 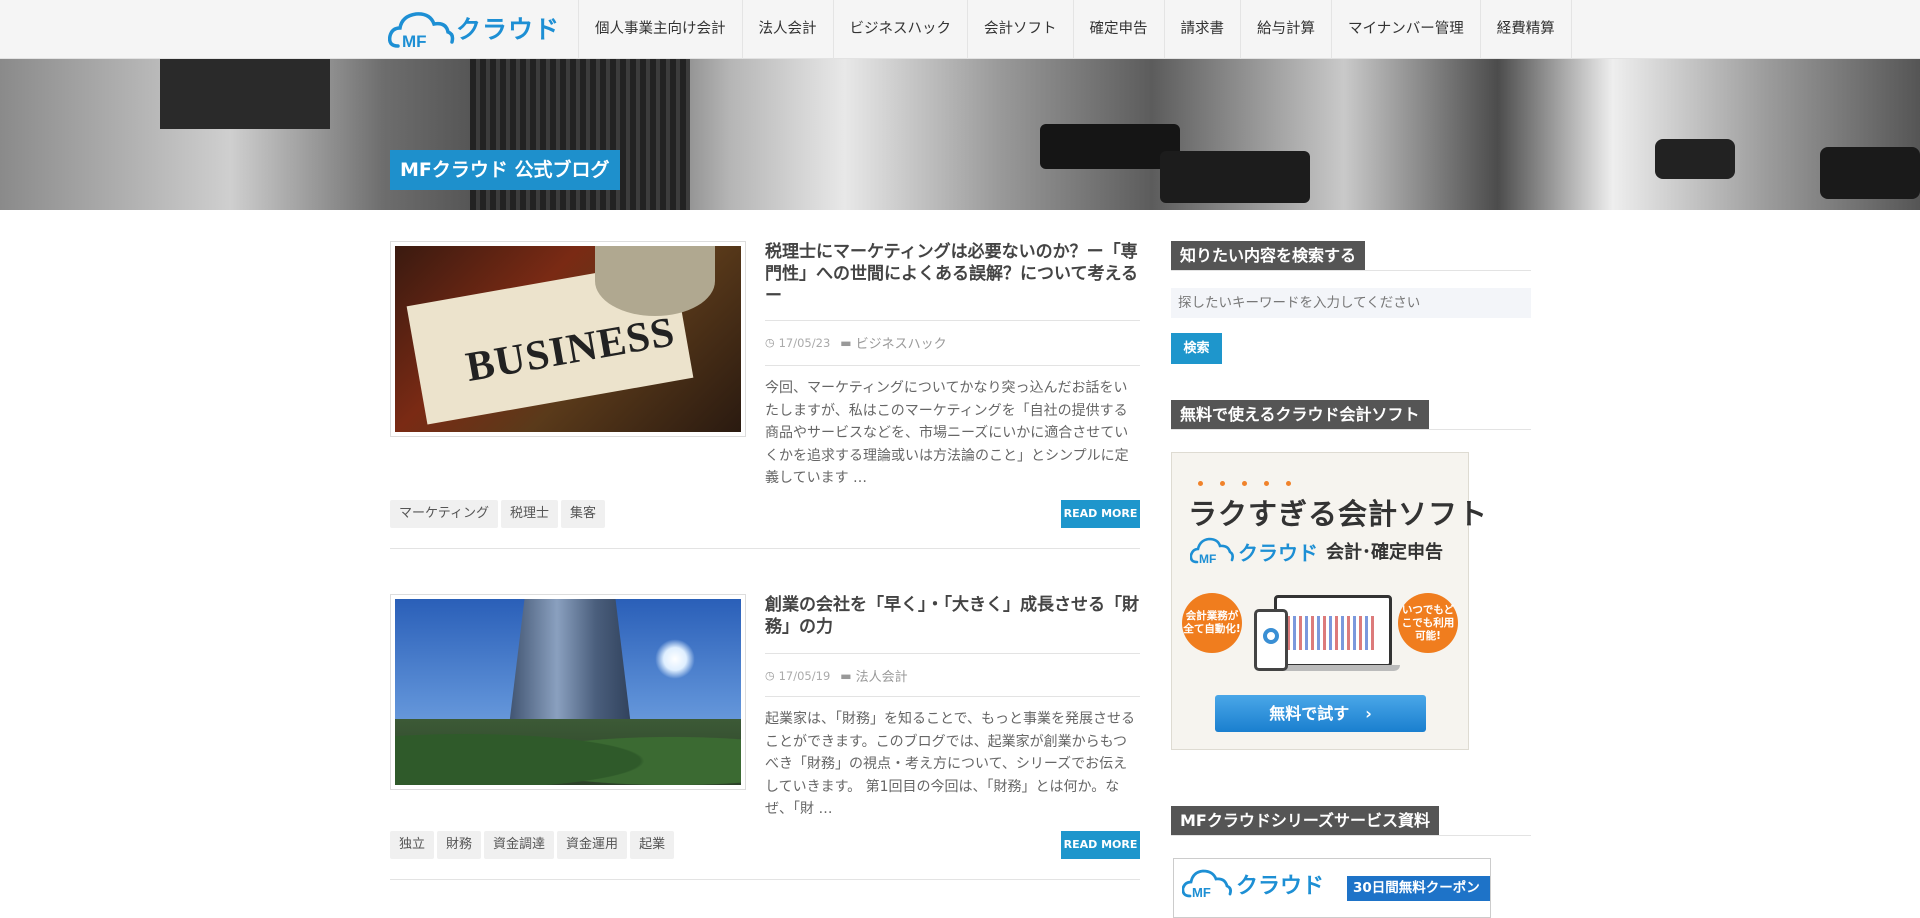 I want to click on article-tags: マーケティング 税理士 集客, so click(x=497, y=514).